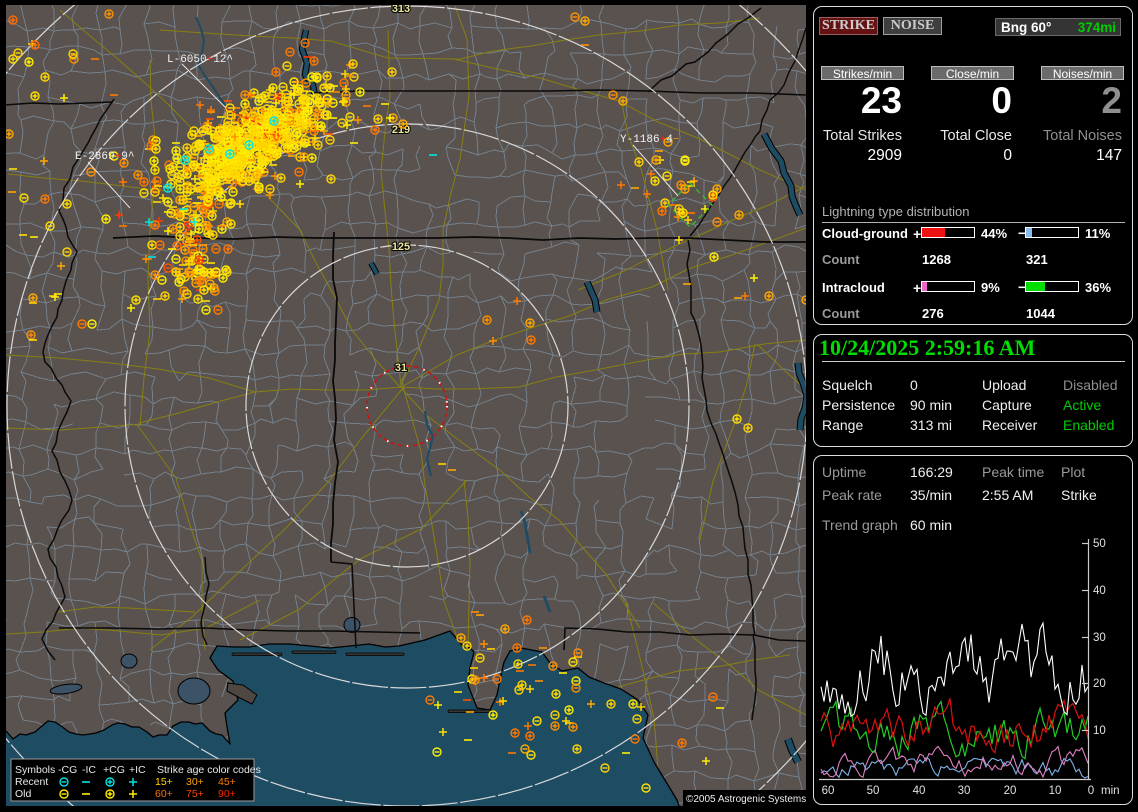 This screenshot has width=1138, height=812. I want to click on svg-text: 15+, so click(164, 782).